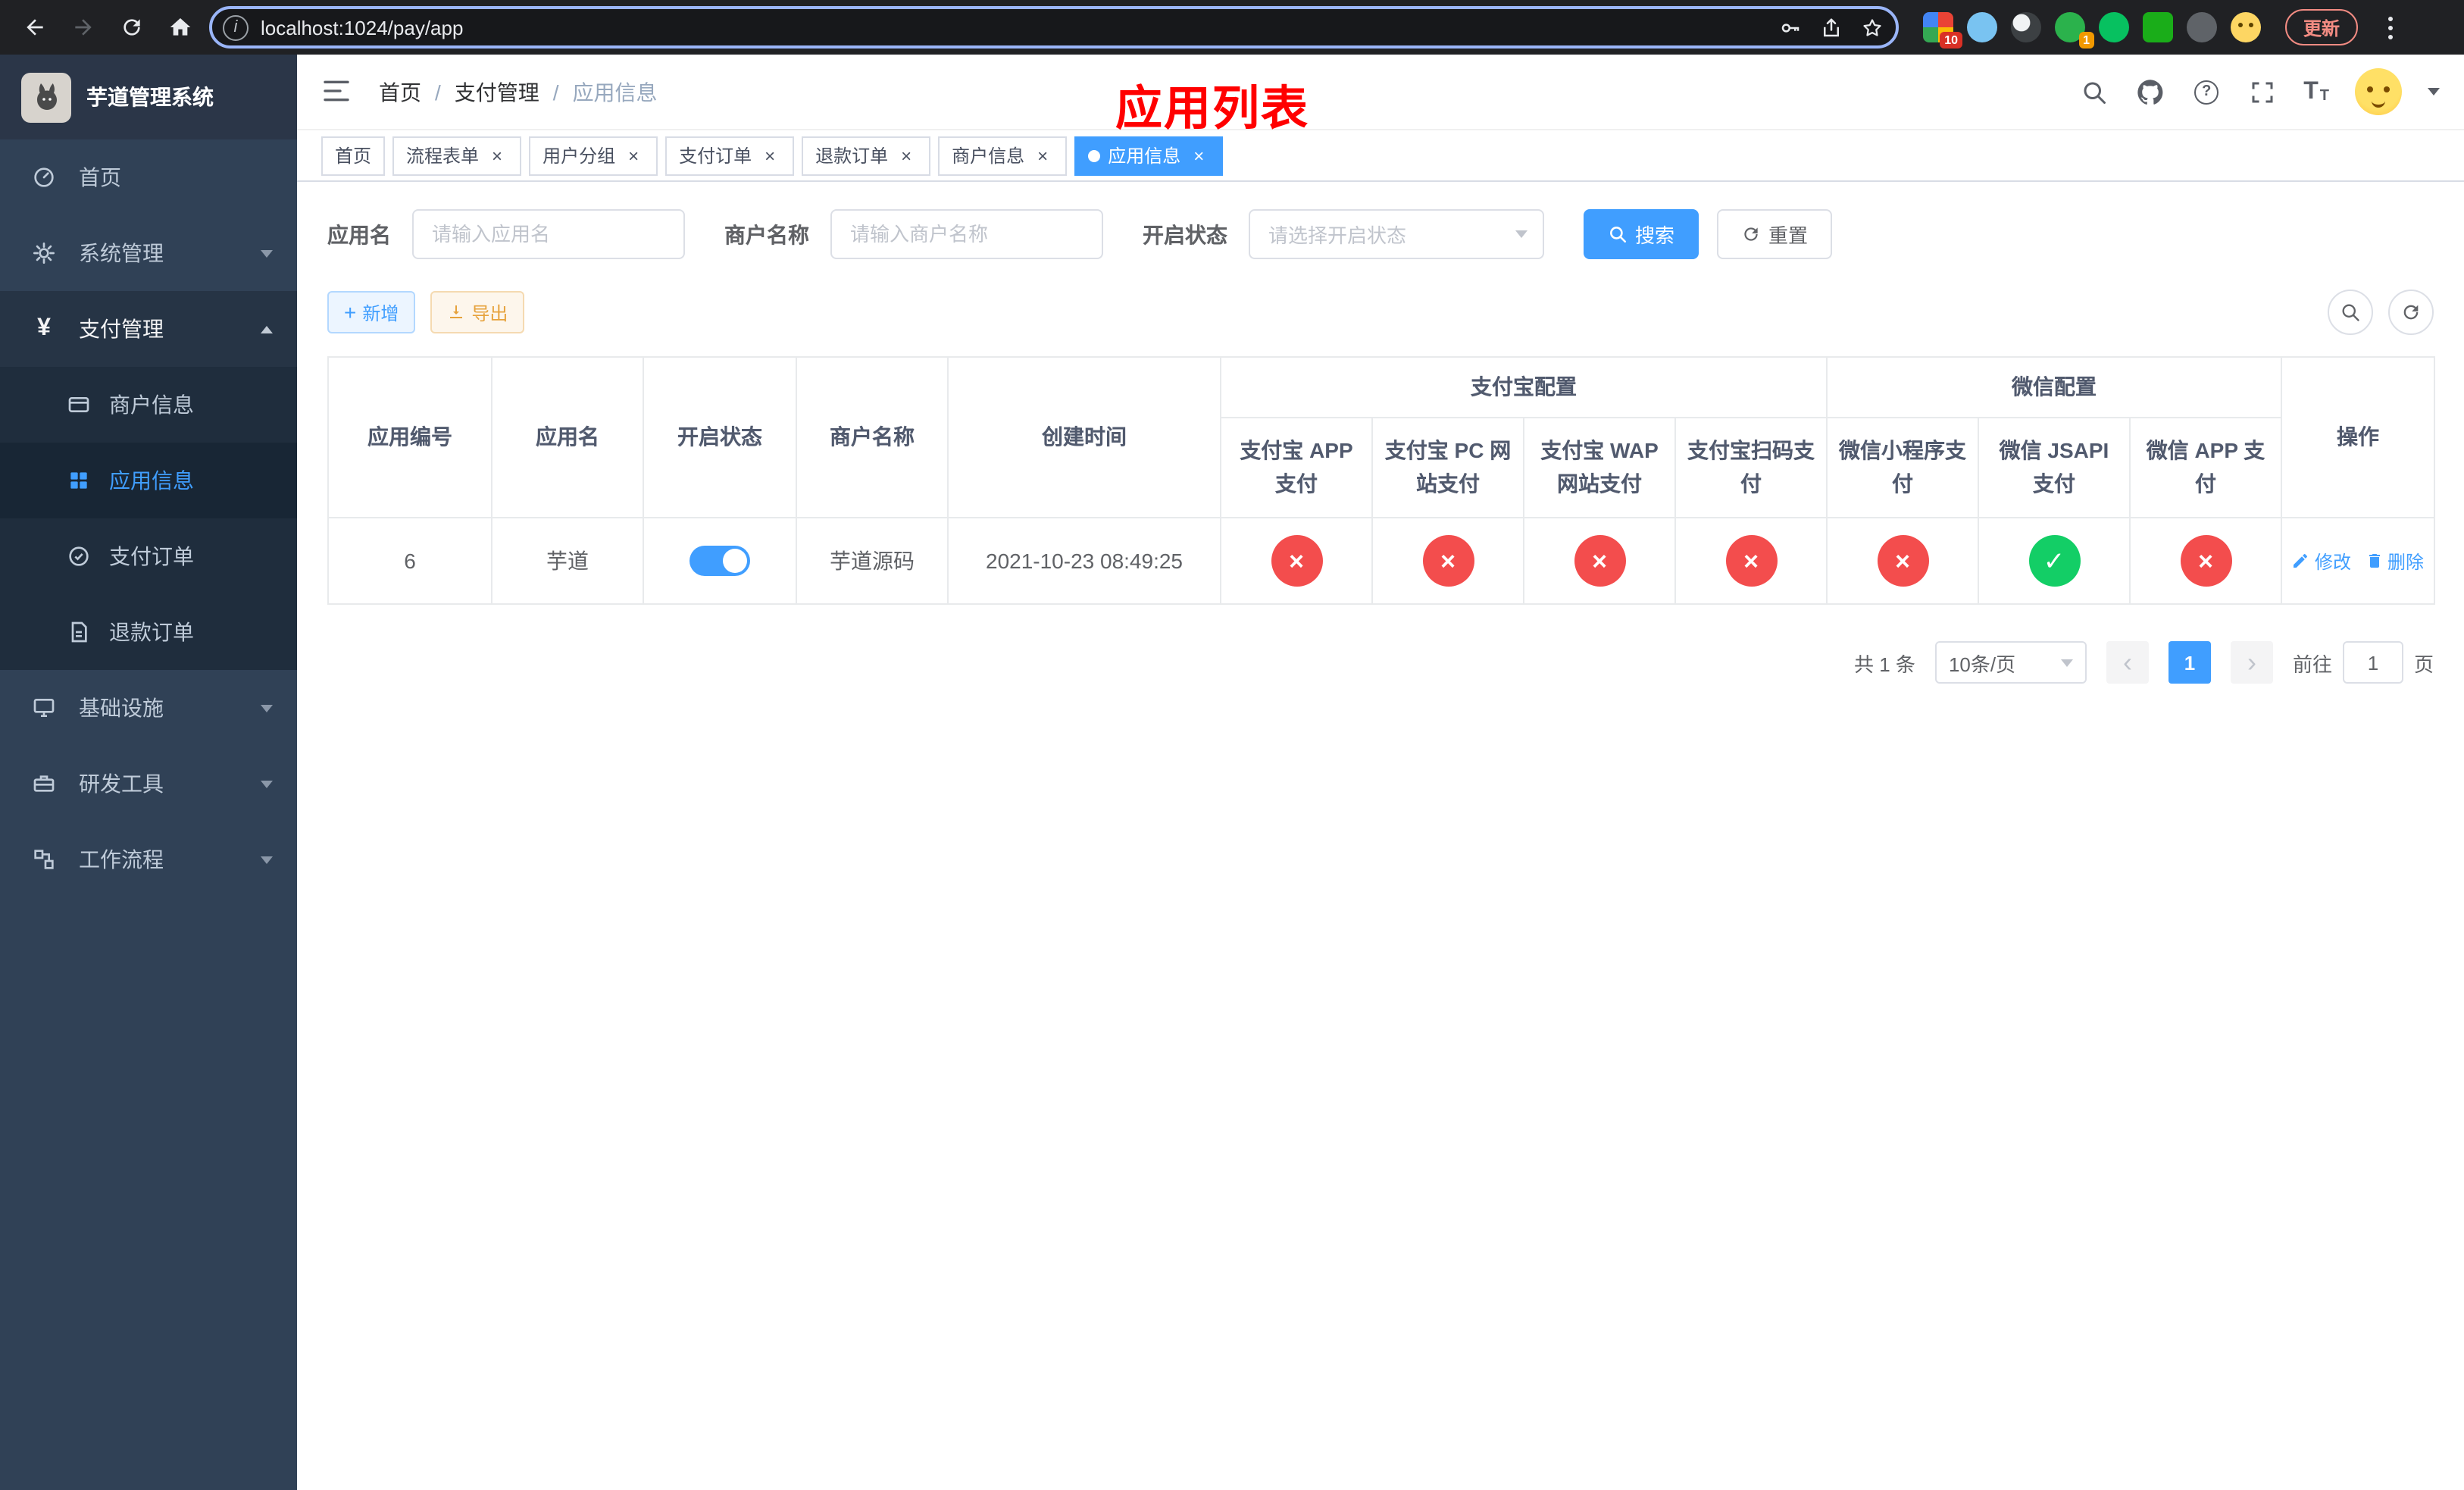 The image size is (2464, 1490). Describe the element at coordinates (1775, 234) in the screenshot. I see `reset-button: 重置` at that location.